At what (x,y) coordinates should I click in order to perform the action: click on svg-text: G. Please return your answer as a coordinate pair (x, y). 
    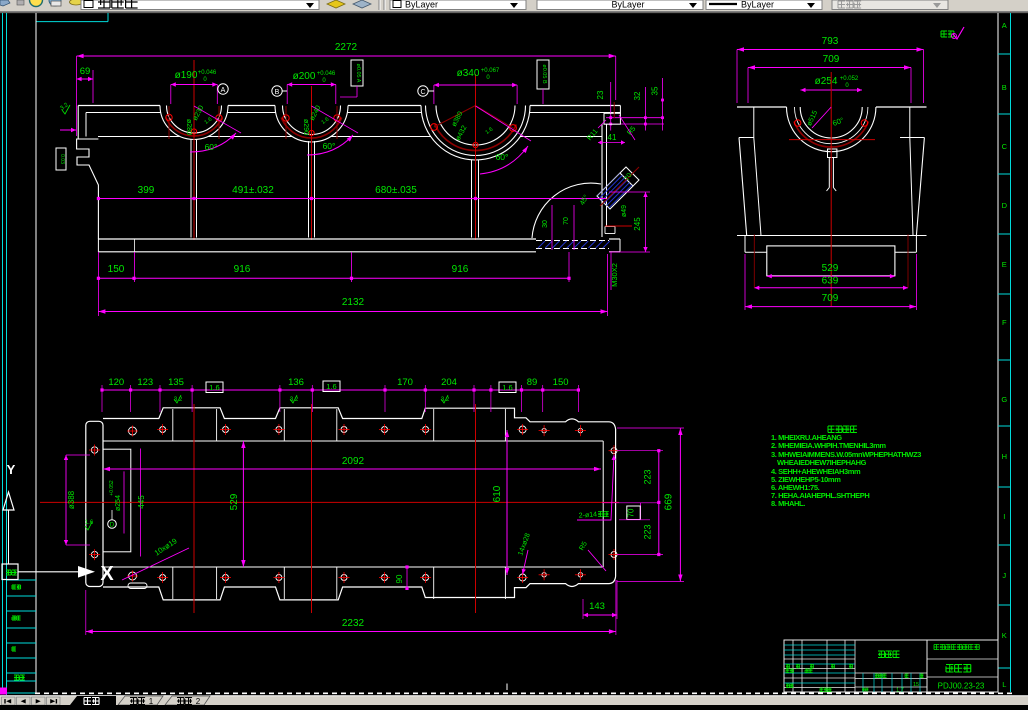
    Looking at the image, I should click on (1004, 399).